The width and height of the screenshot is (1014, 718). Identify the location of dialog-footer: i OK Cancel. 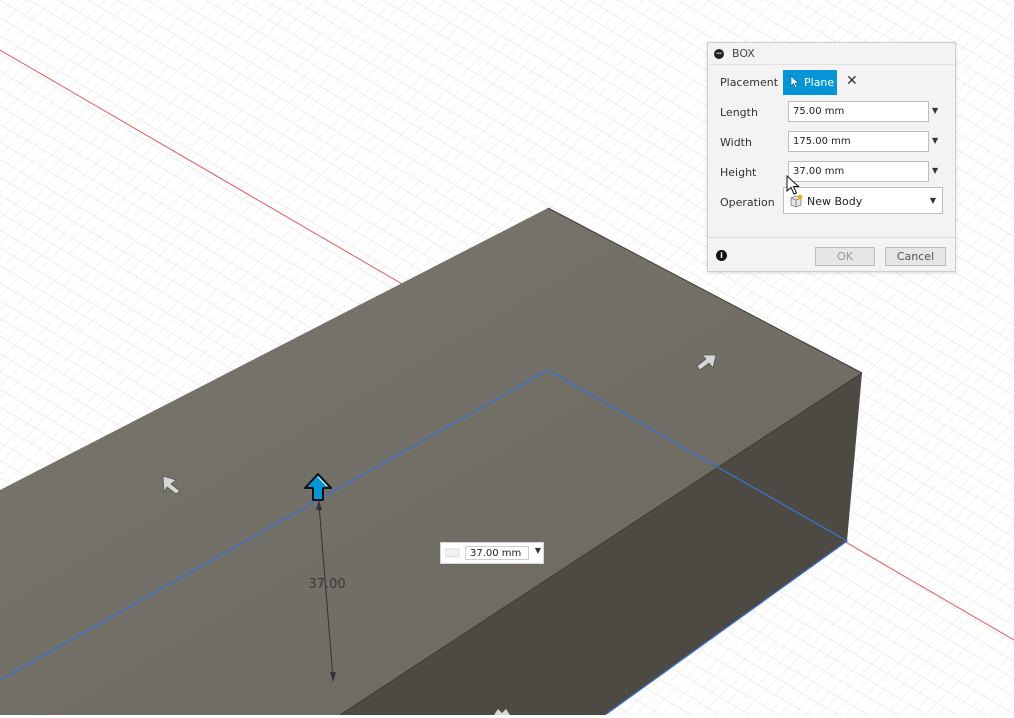
(831, 254).